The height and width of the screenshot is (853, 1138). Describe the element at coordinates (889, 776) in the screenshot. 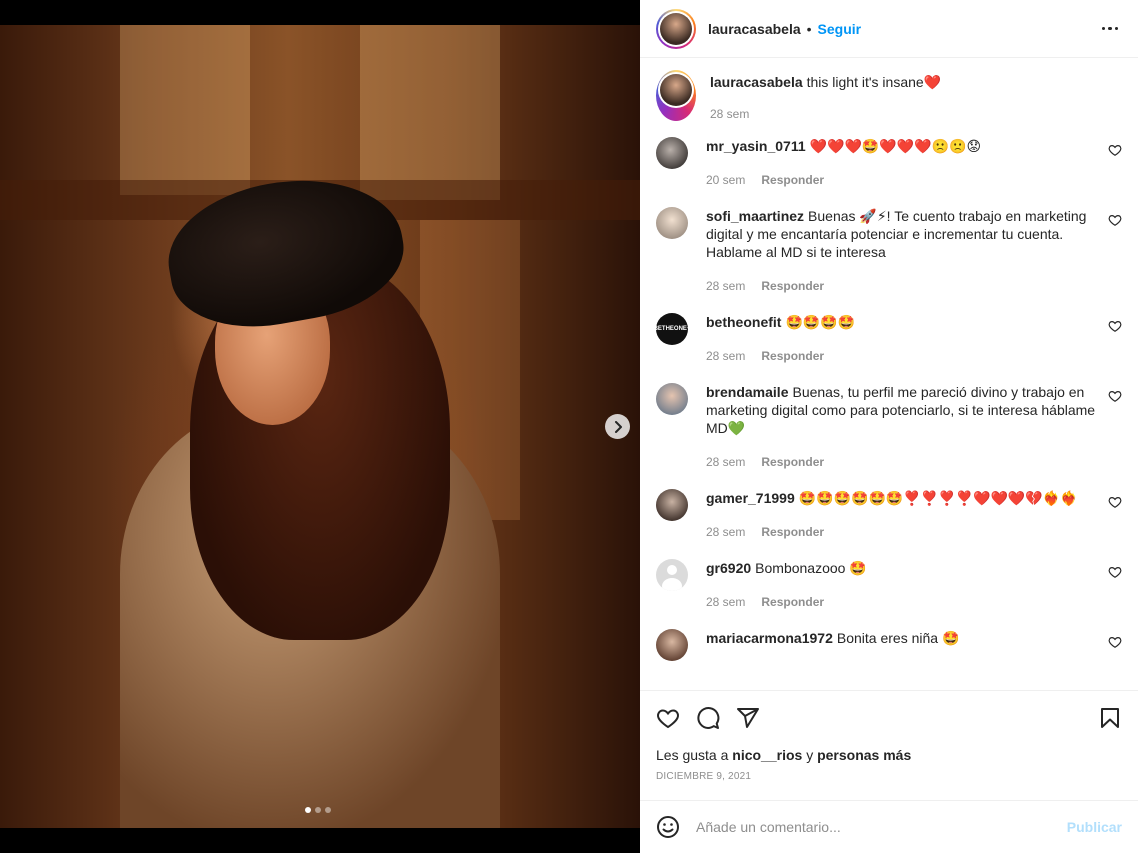

I see `post-date: DICIEMBRE 9, 2021` at that location.